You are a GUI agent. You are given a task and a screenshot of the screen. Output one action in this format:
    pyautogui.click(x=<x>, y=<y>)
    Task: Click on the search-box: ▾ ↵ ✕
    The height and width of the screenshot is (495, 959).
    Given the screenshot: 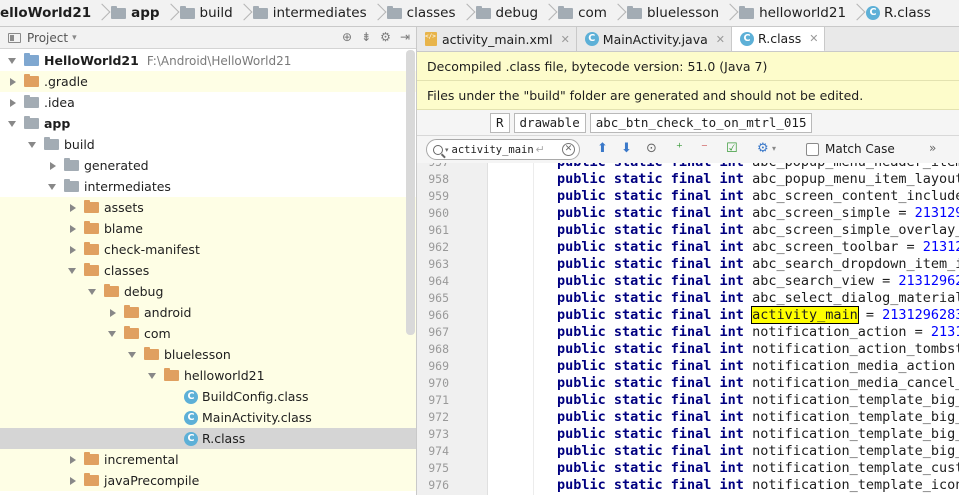 What is the action you would take?
    pyautogui.click(x=503, y=149)
    